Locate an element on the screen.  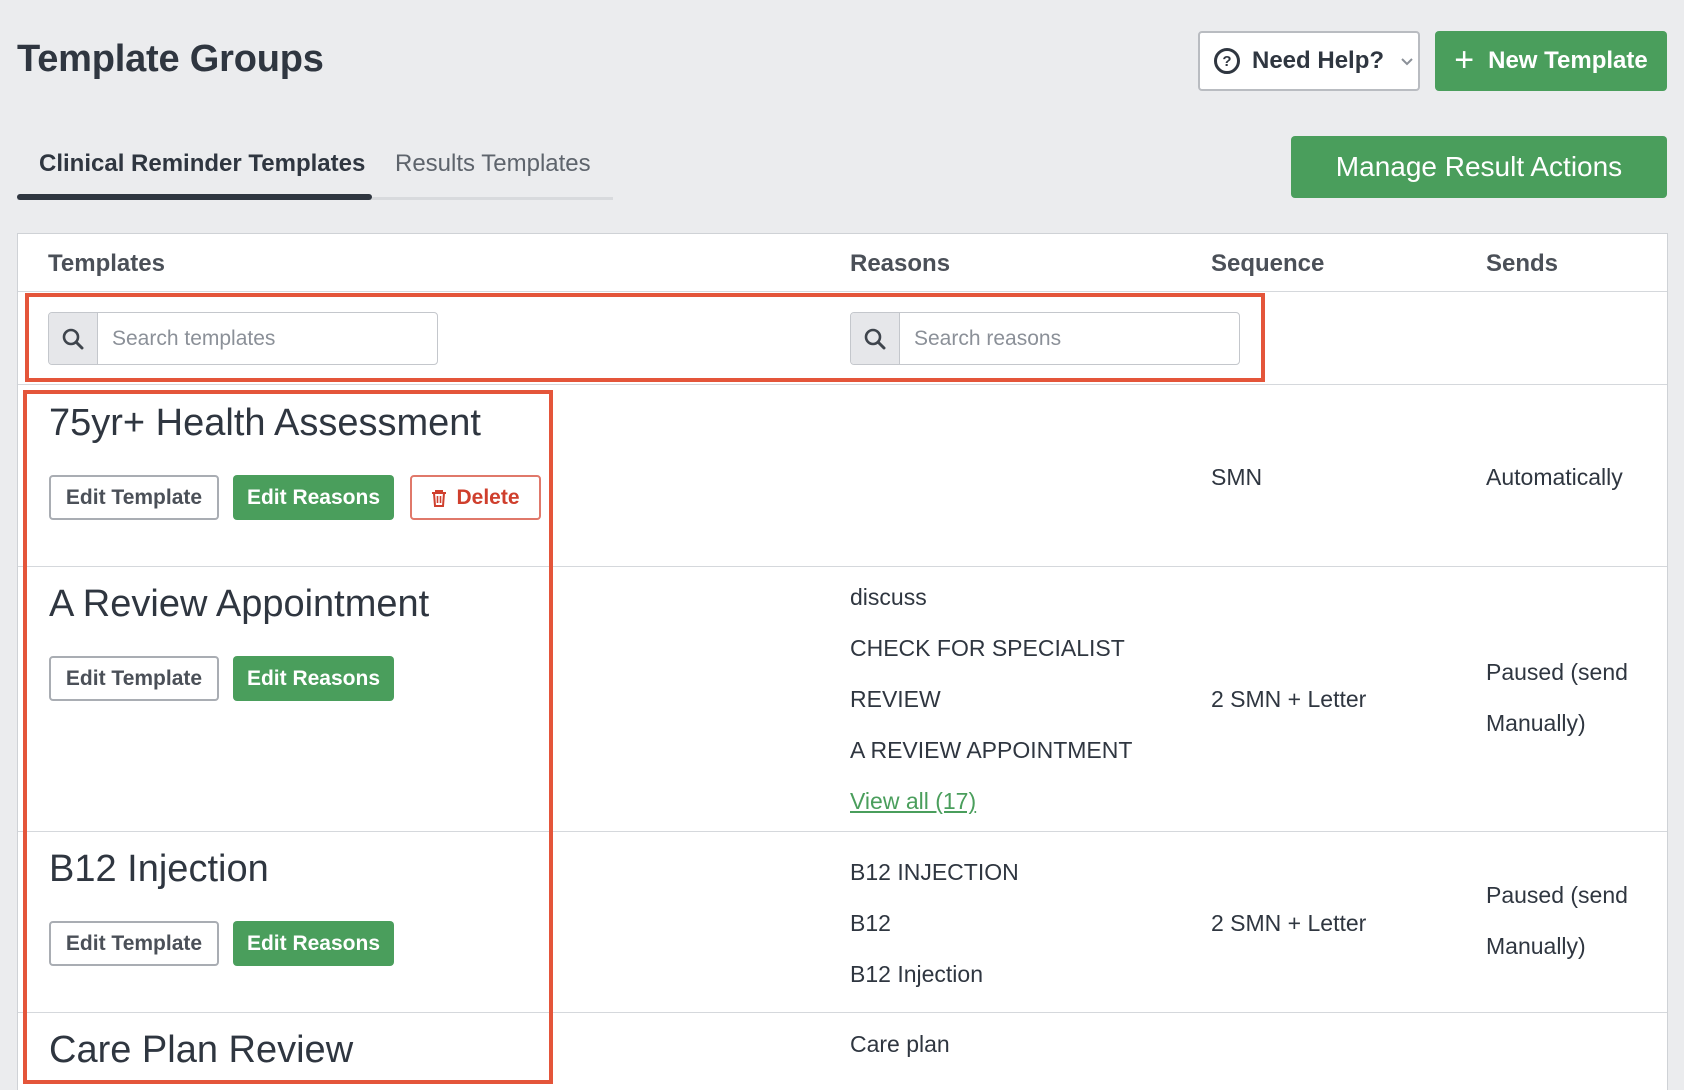
reason-item: B12 Injection is located at coordinates (916, 974).